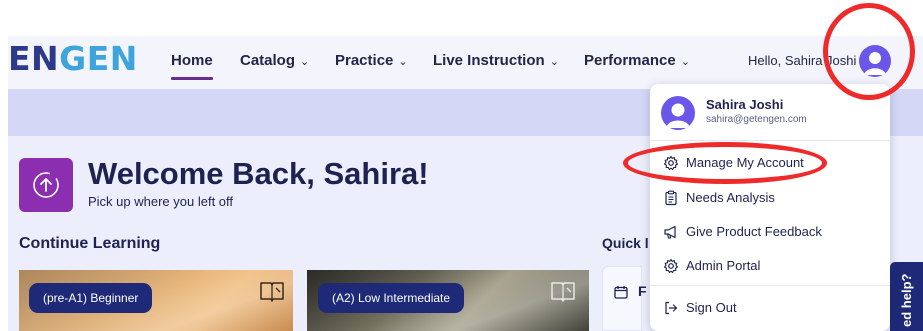 Image resolution: width=923 pixels, height=331 pixels. I want to click on dropdown-avatar, so click(678, 113).